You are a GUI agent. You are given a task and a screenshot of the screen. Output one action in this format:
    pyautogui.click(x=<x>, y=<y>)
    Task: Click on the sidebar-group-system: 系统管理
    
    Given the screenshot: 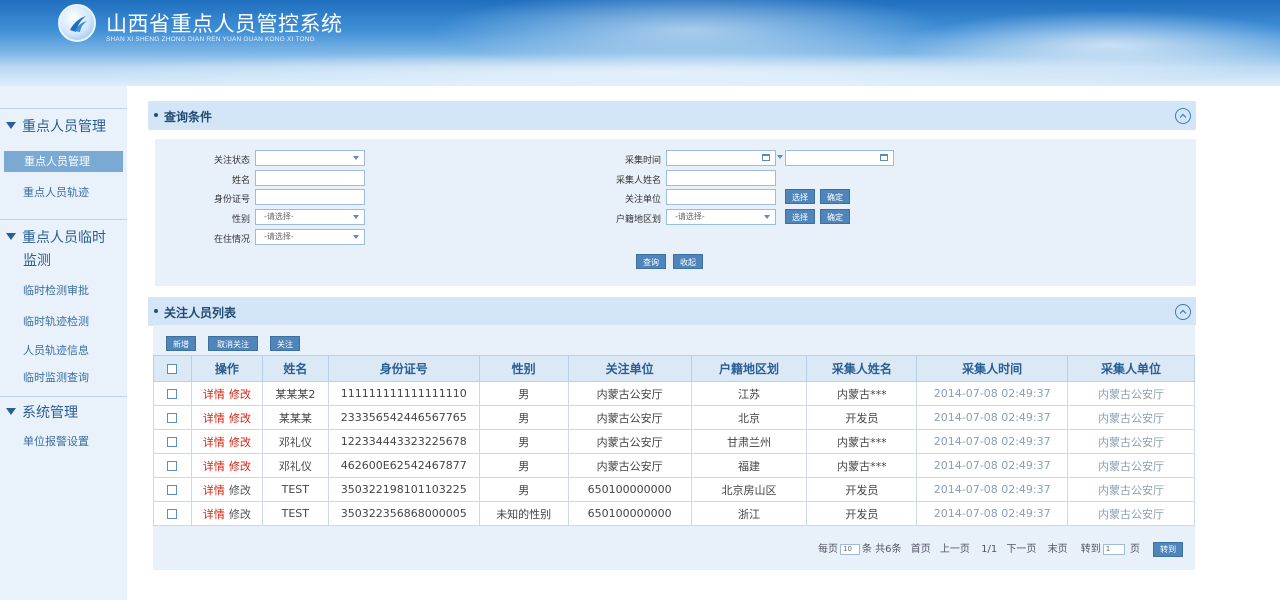 What is the action you would take?
    pyautogui.click(x=63, y=412)
    